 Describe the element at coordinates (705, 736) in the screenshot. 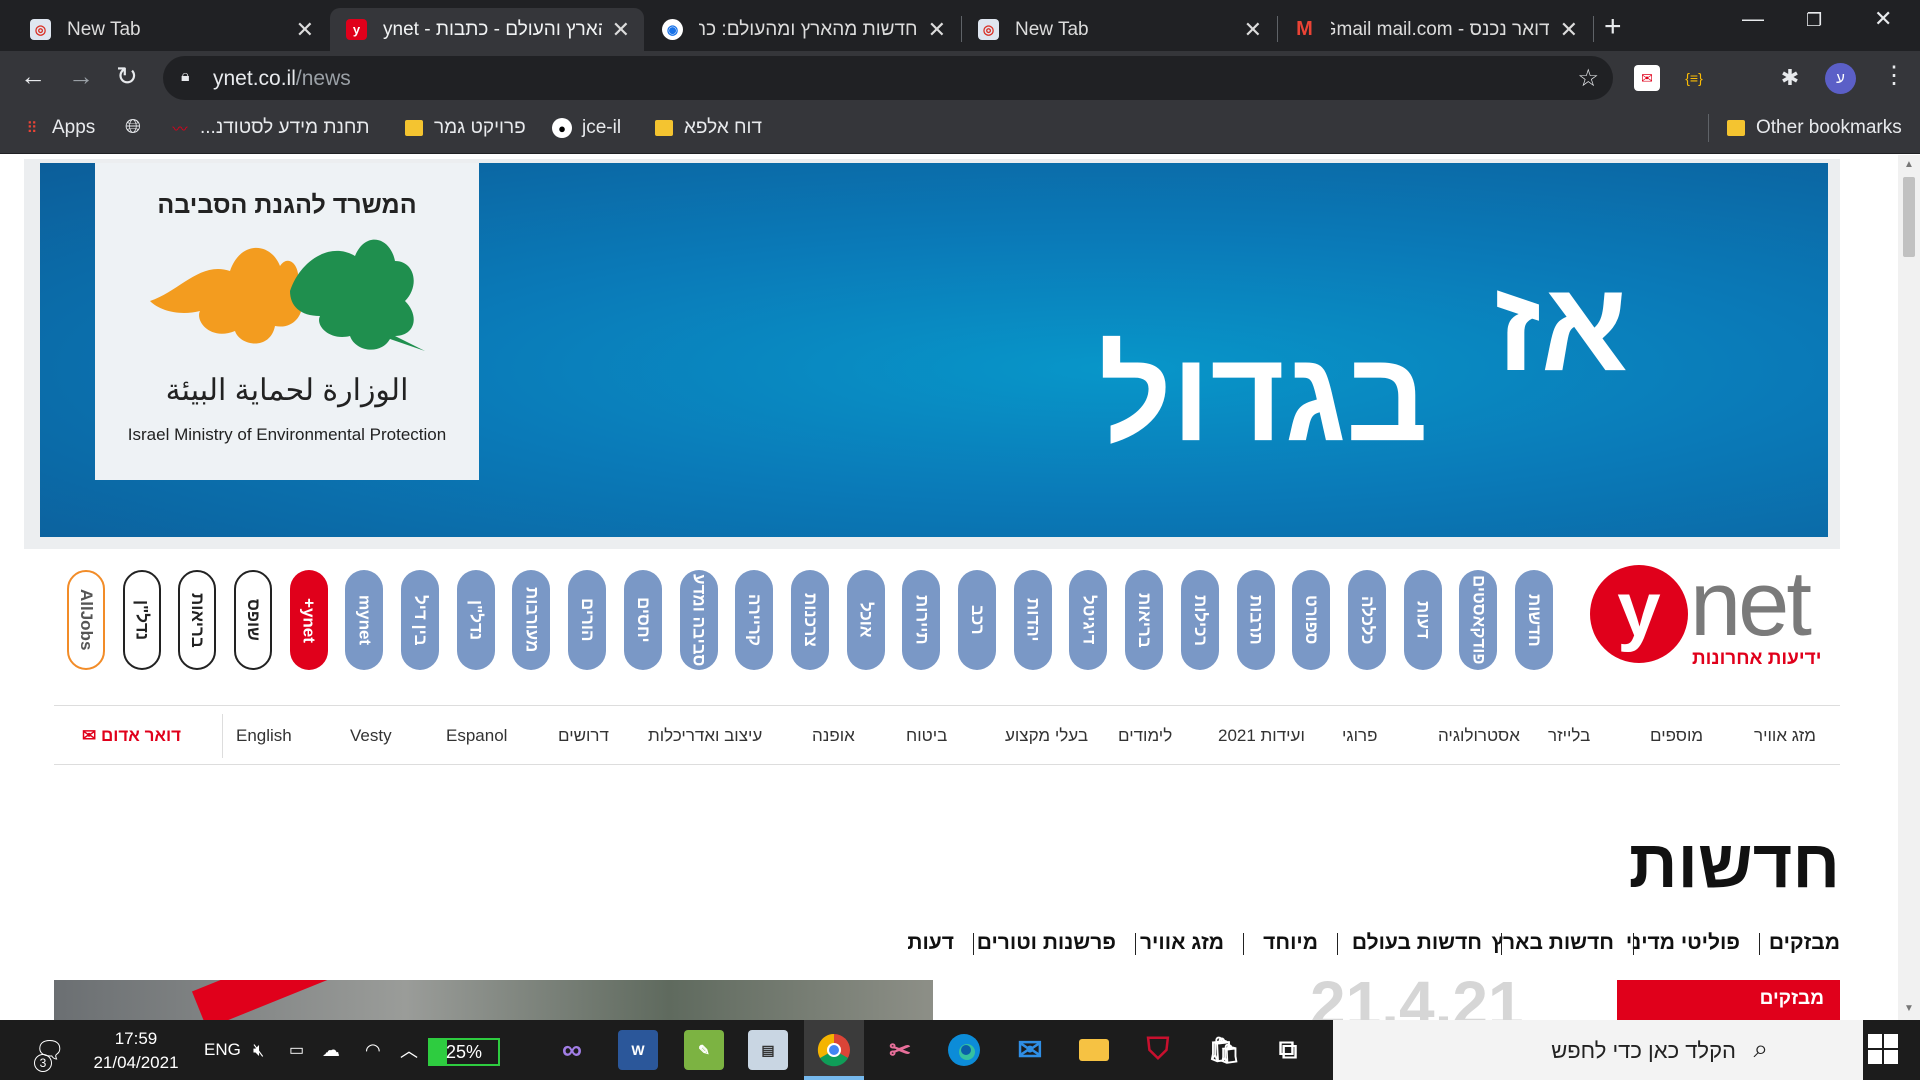

I see `subnav-link: עיצוב ואדריכלות` at that location.